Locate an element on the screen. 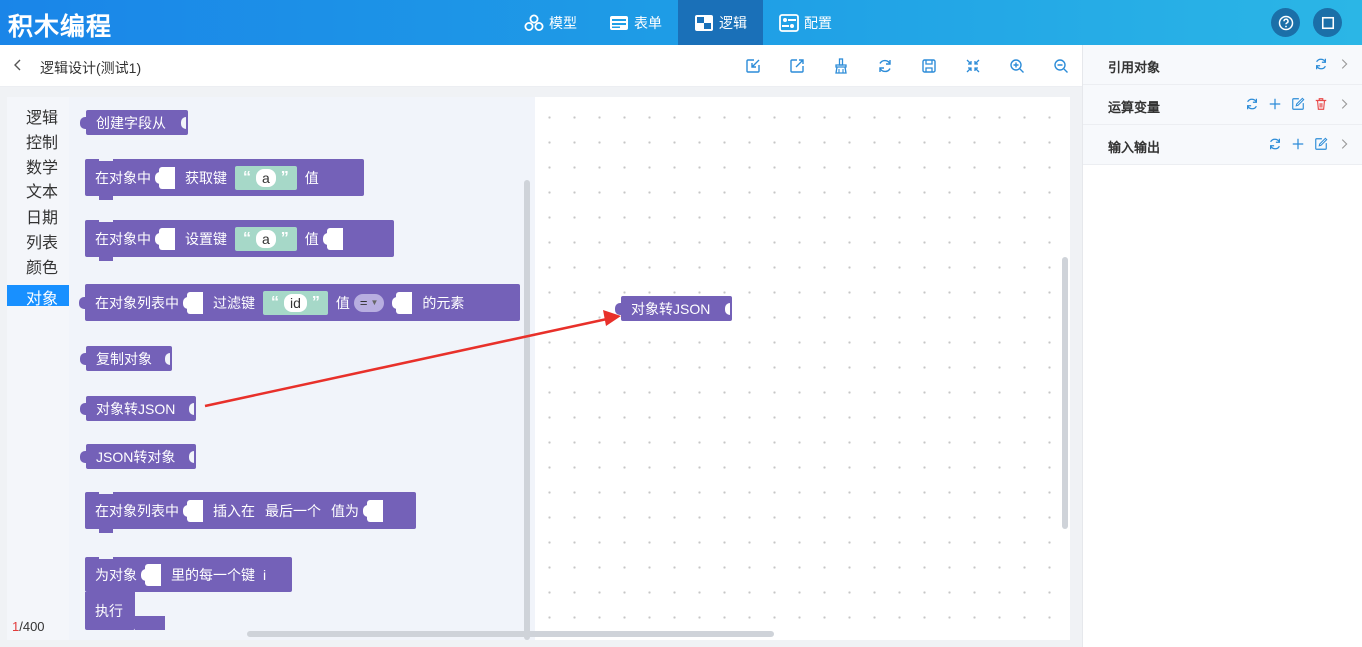 This screenshot has height=647, width=1362. main-nav: 模型 表单 逻辑 配置 is located at coordinates (678, 22).